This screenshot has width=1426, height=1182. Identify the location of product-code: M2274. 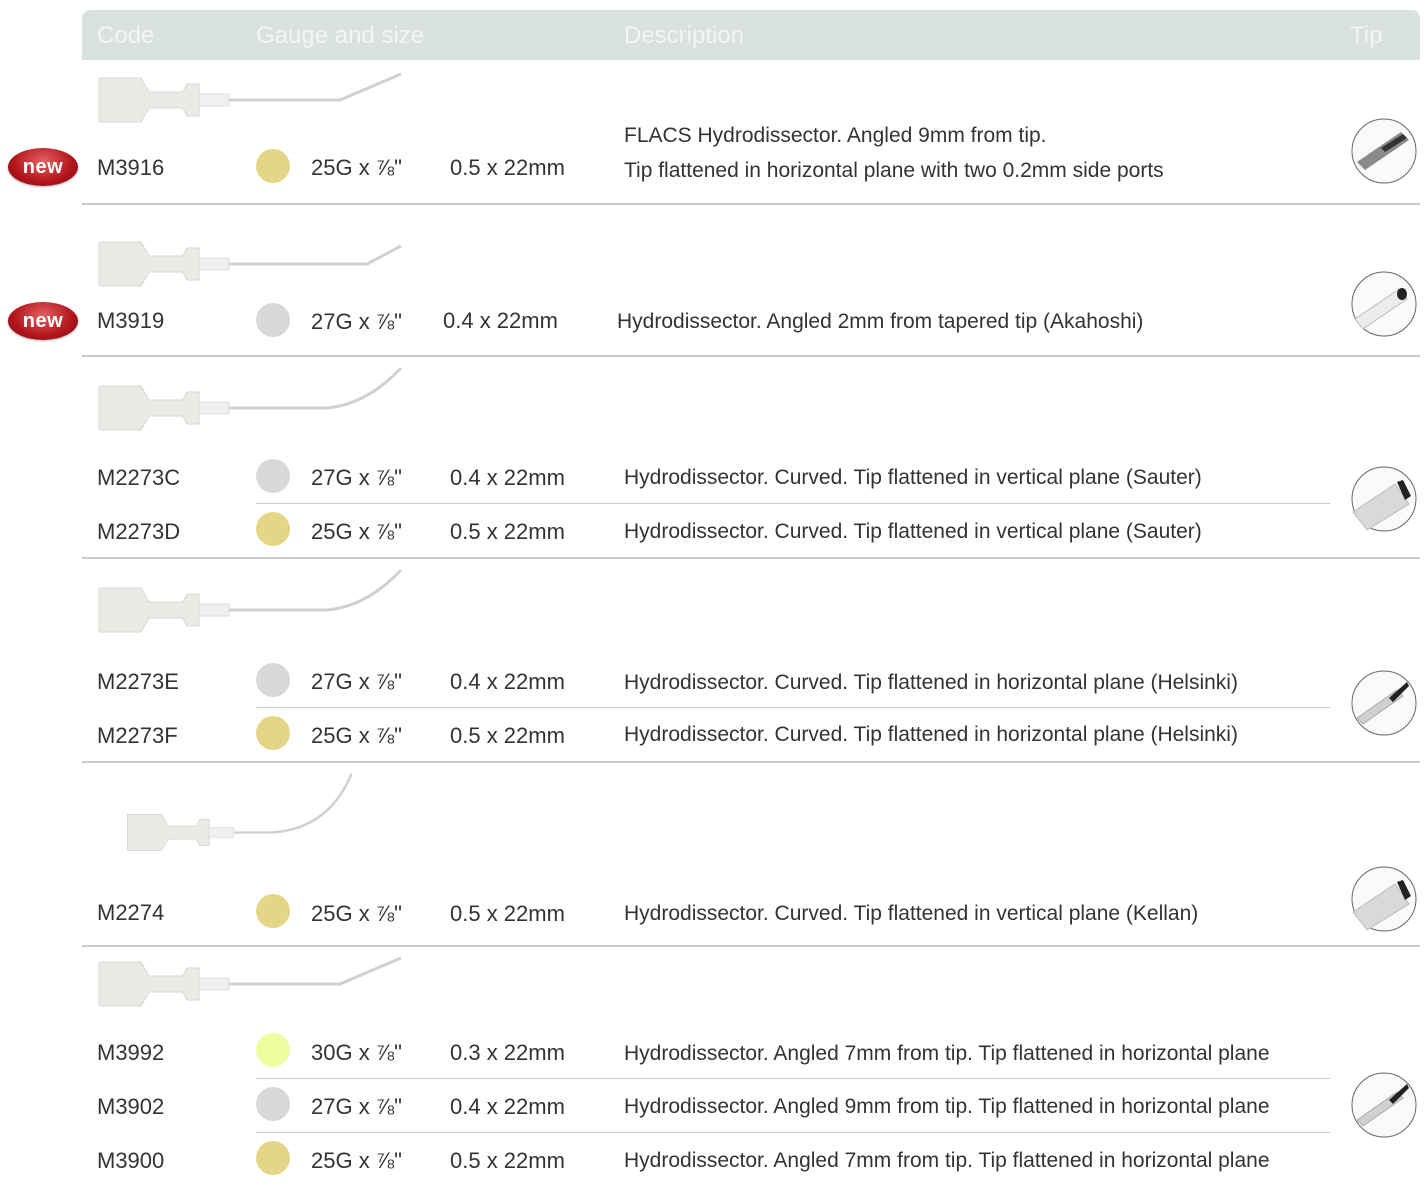
(131, 912).